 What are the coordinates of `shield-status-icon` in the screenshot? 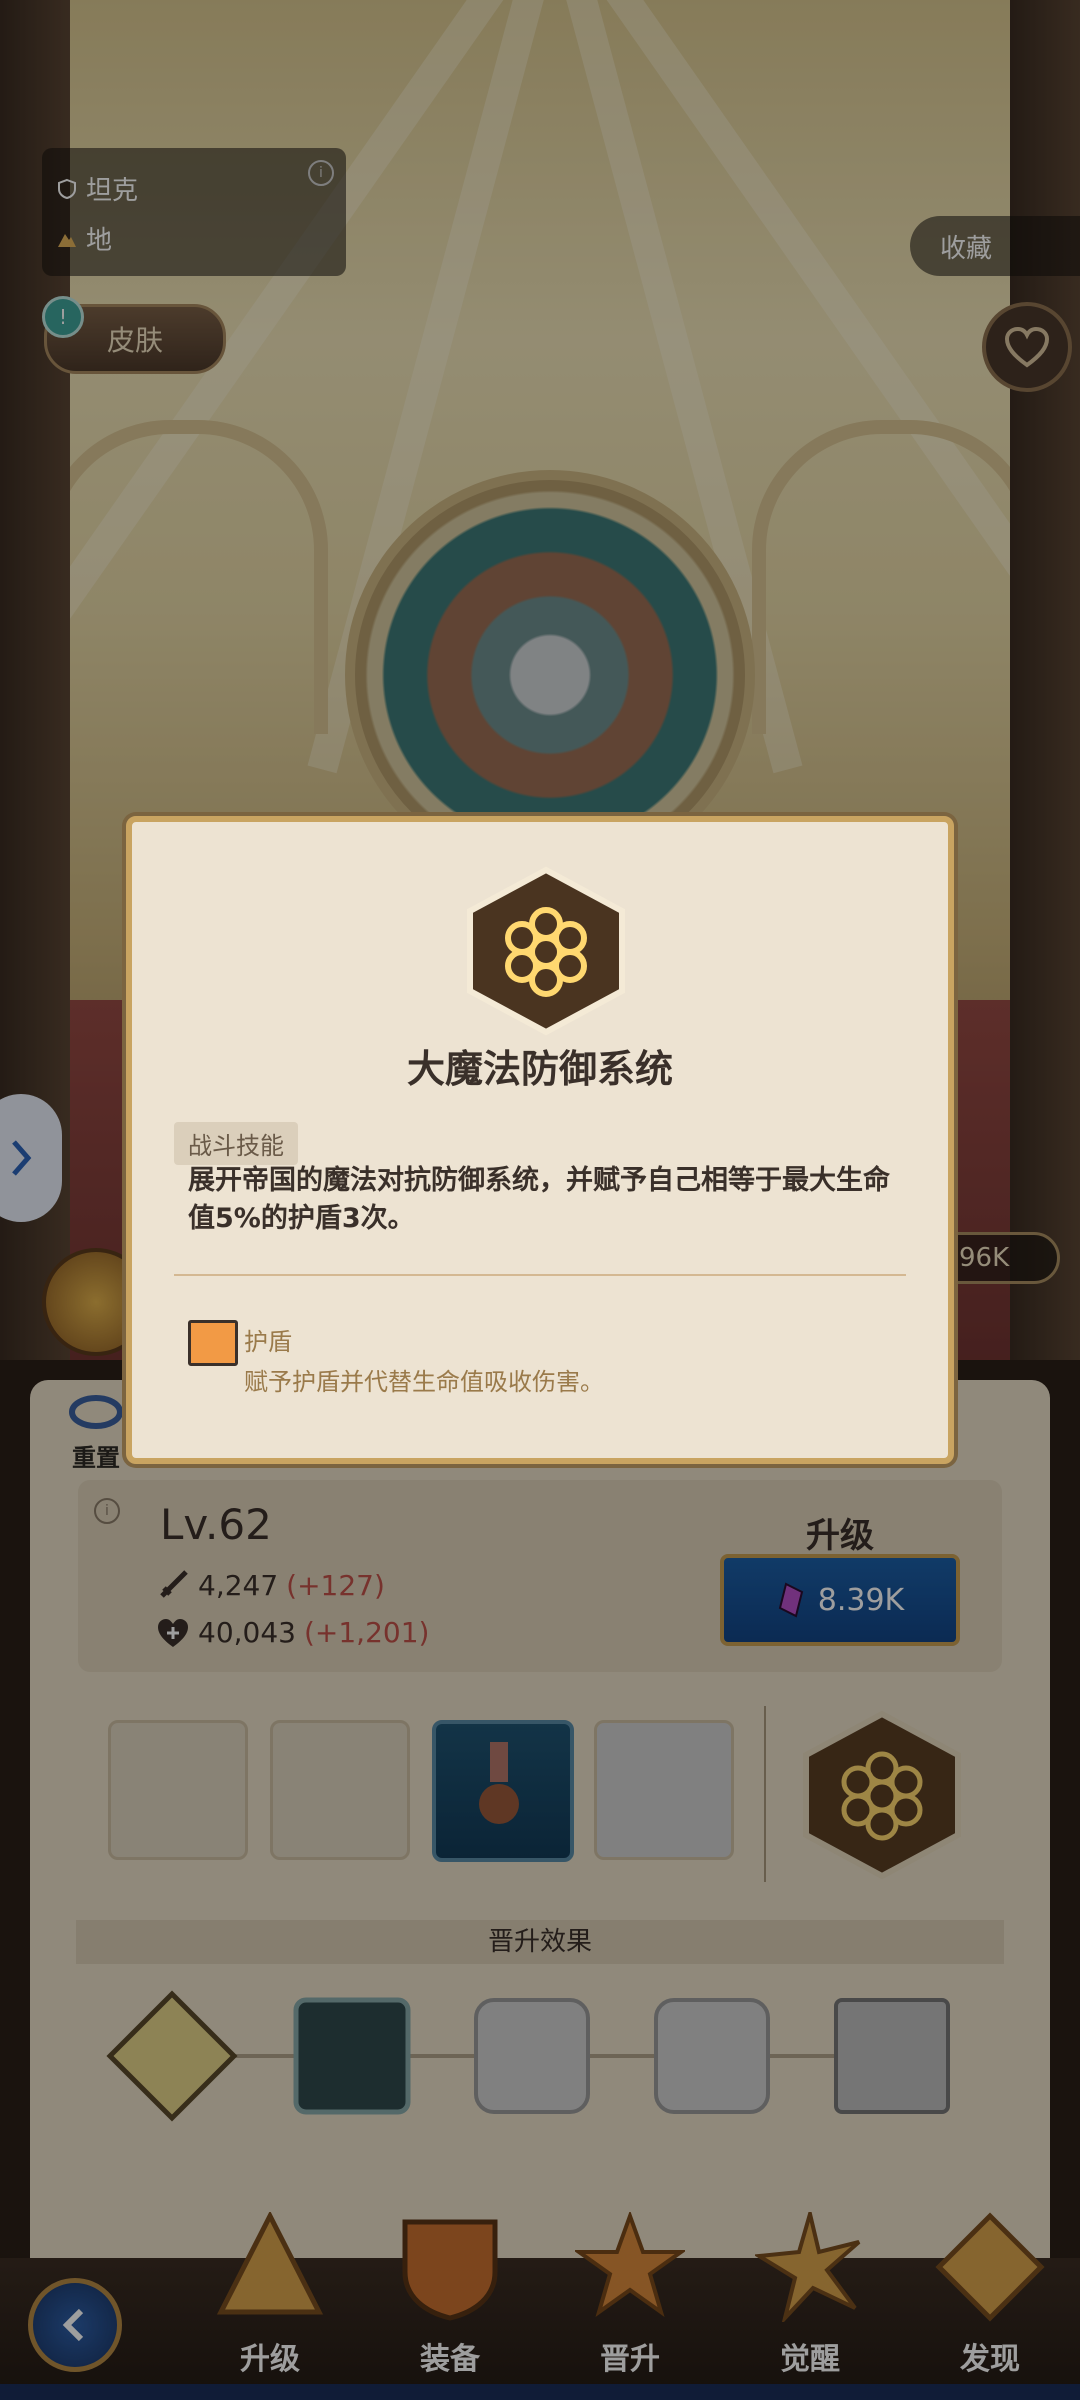 It's located at (213, 1343).